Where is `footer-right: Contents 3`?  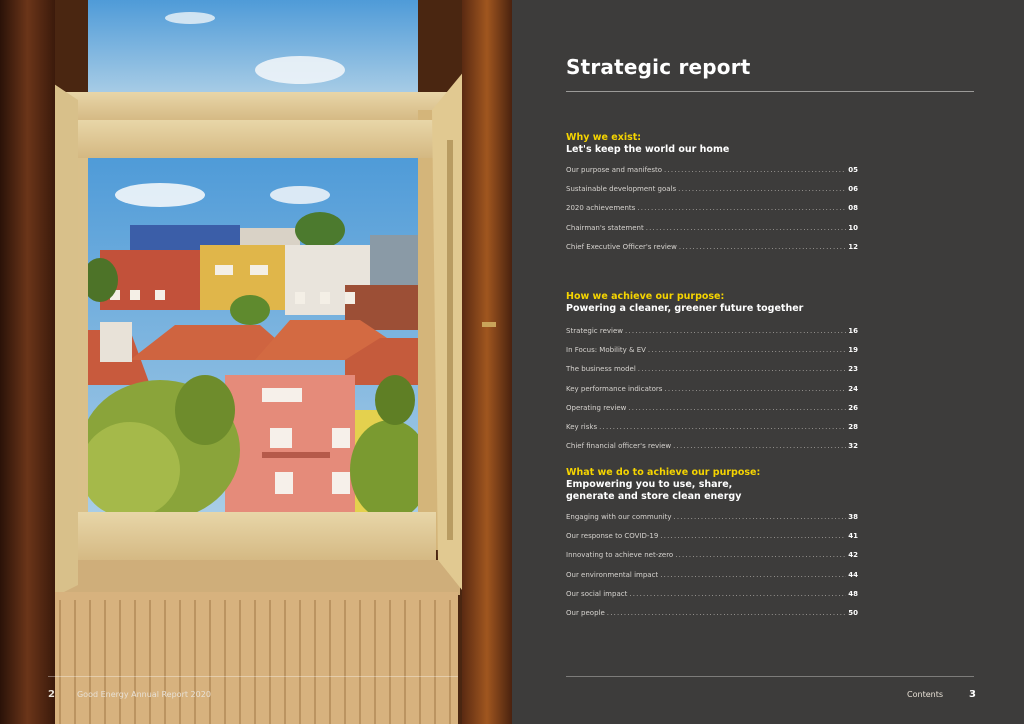 footer-right: Contents 3 is located at coordinates (941, 694).